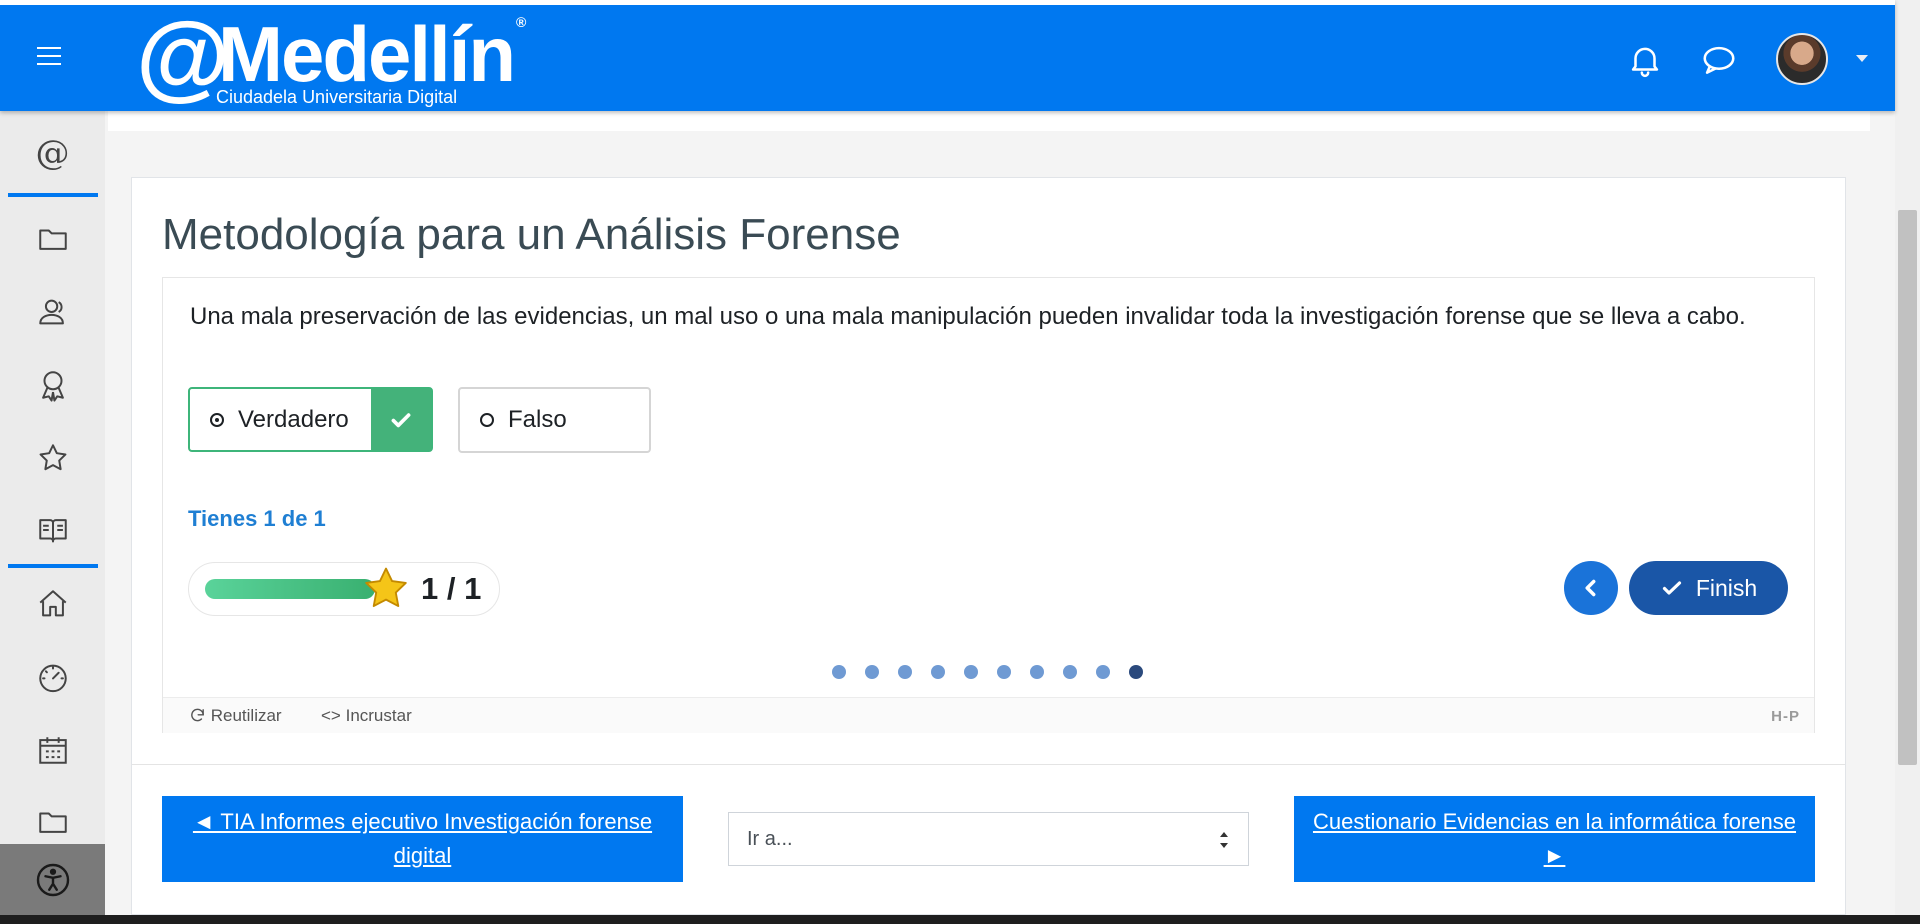 Image resolution: width=1920 pixels, height=924 pixels. Describe the element at coordinates (1719, 60) in the screenshot. I see `chat-icon` at that location.